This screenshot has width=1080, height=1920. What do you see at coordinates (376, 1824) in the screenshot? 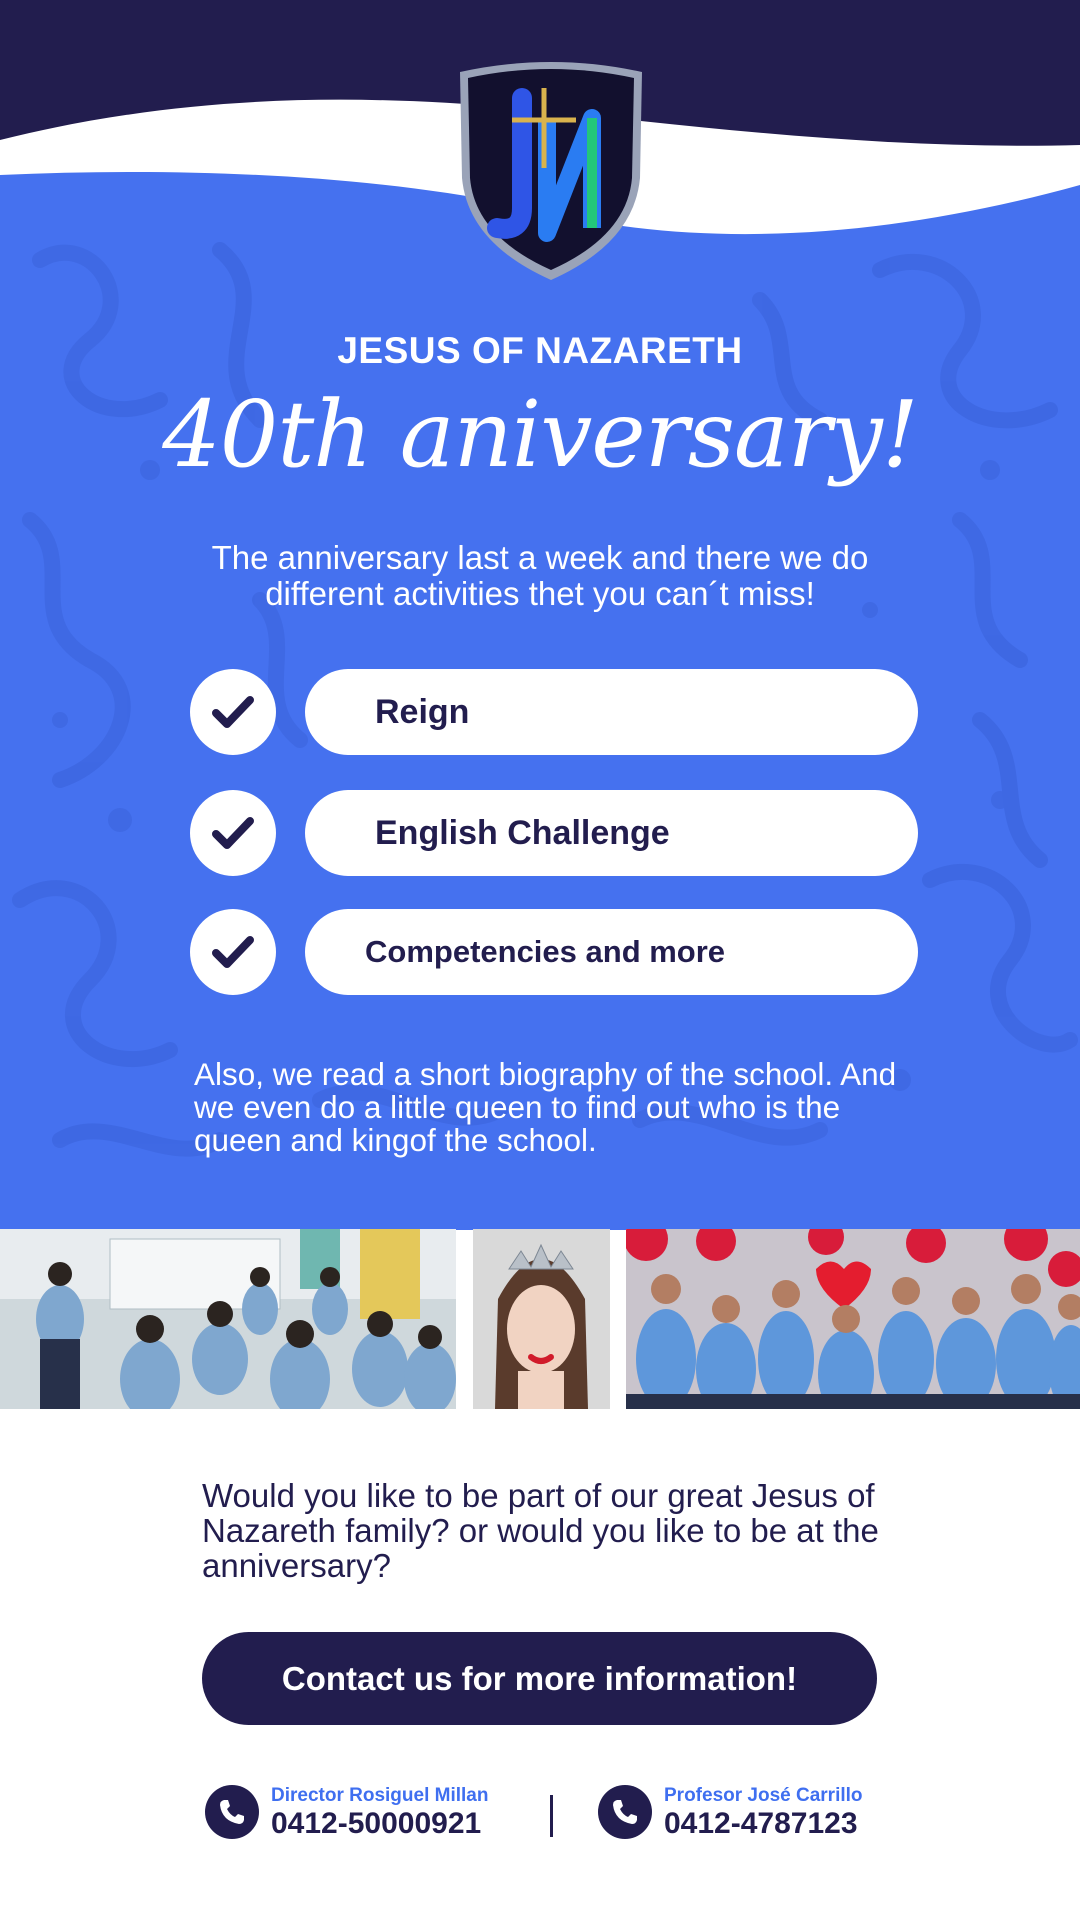
I see `contact-phone: 0412-50000921` at bounding box center [376, 1824].